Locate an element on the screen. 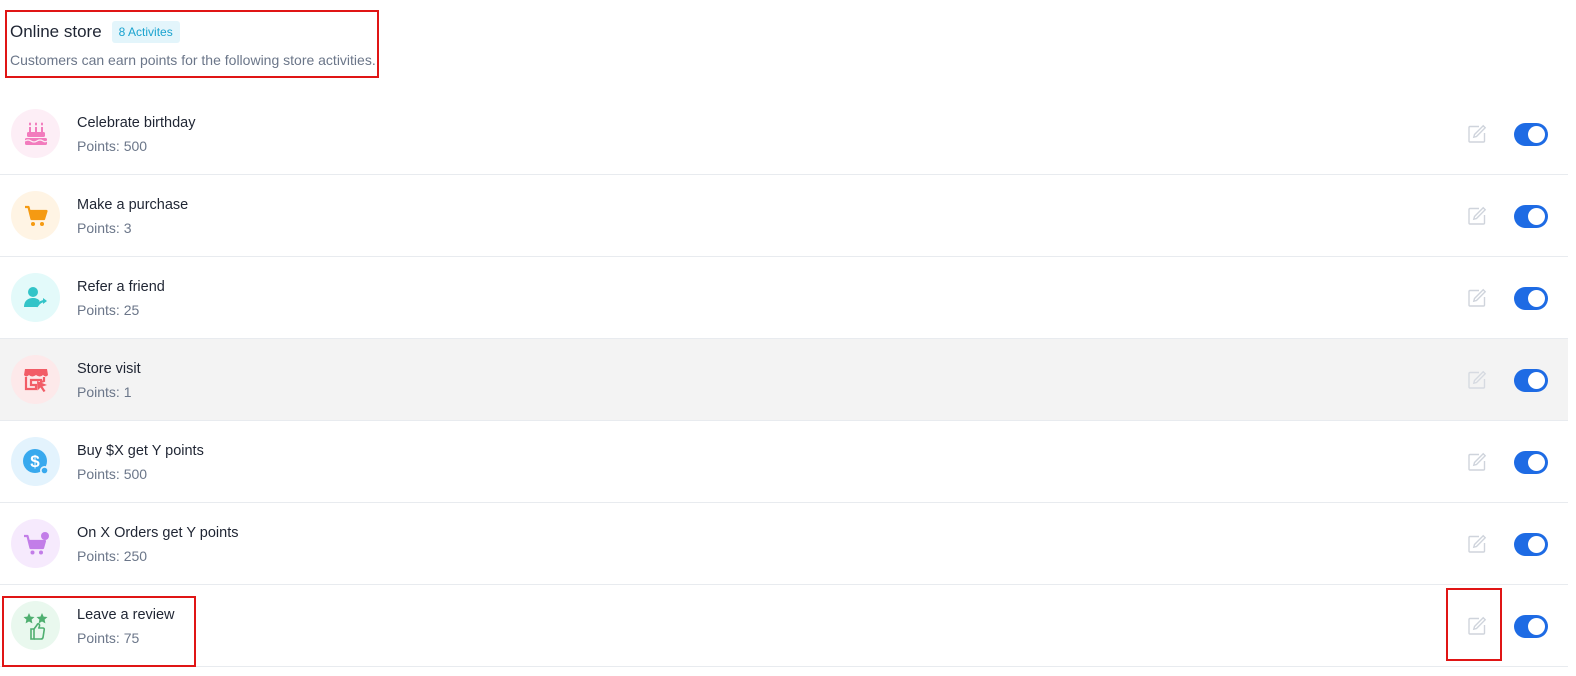  activity-row-make-a-purchase: Make a purchase Points: 3 is located at coordinates (784, 216).